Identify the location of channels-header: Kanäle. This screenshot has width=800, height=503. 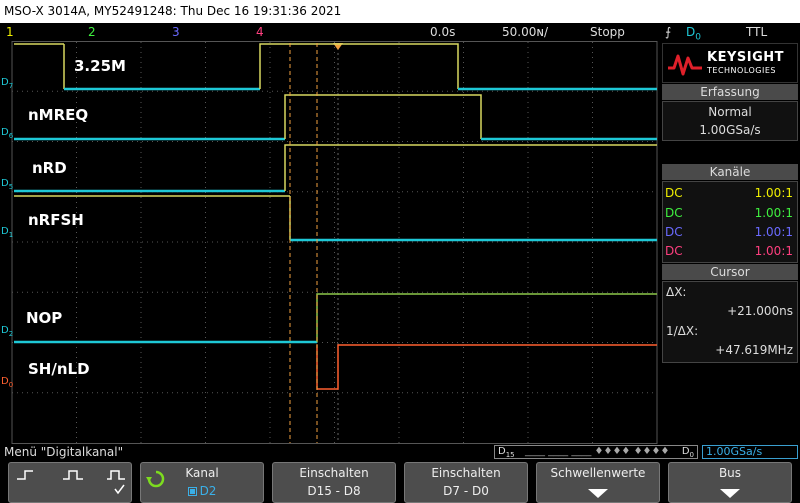
(730, 172).